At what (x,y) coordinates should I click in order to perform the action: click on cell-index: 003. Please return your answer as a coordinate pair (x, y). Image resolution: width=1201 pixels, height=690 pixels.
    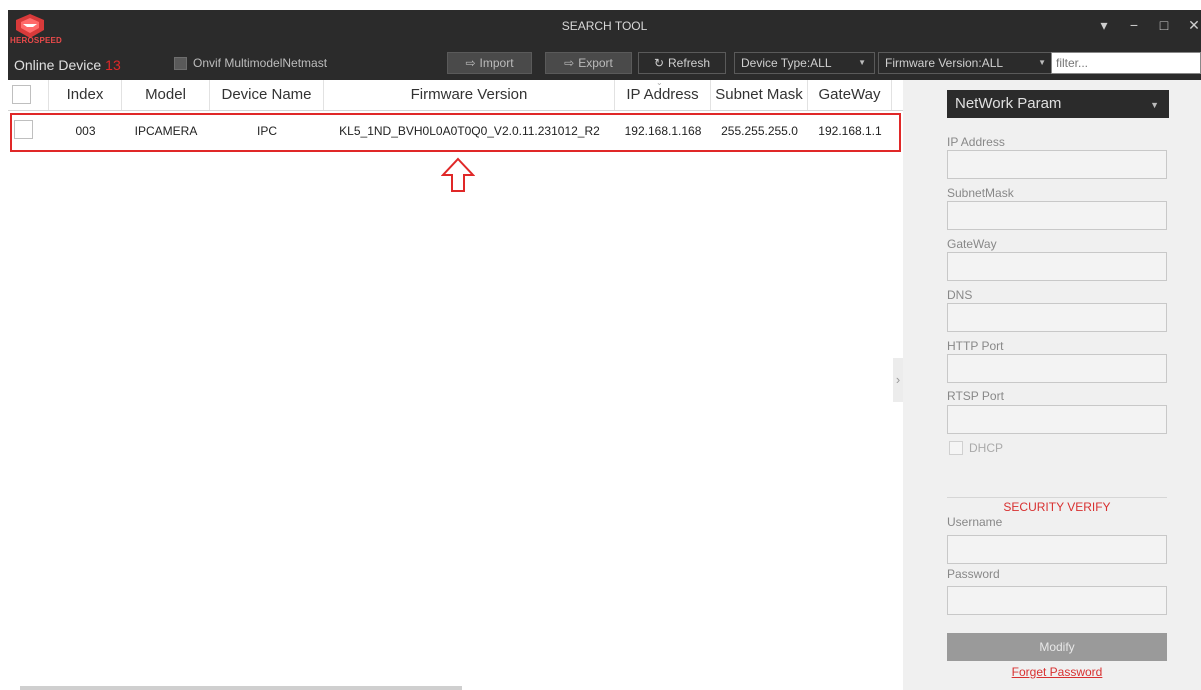
    Looking at the image, I should click on (85, 131).